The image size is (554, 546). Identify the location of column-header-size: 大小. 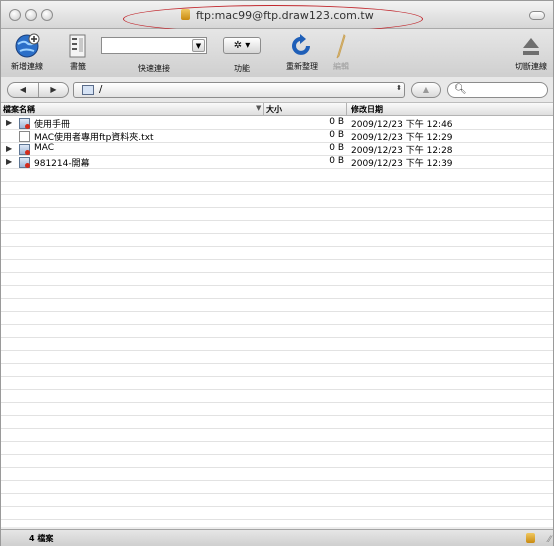
(274, 109).